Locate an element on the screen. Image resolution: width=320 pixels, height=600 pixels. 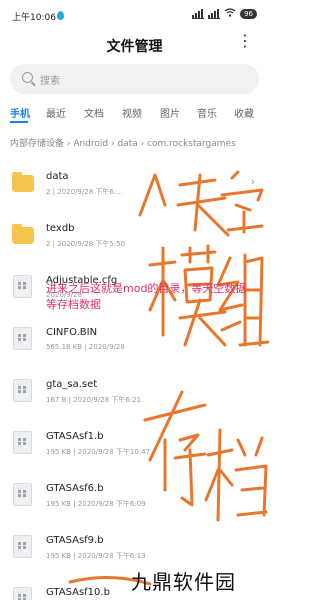
overlay-caption: 进来之后这就是mod的目录，等天空数据等存档数据 is located at coordinates (146, 296).